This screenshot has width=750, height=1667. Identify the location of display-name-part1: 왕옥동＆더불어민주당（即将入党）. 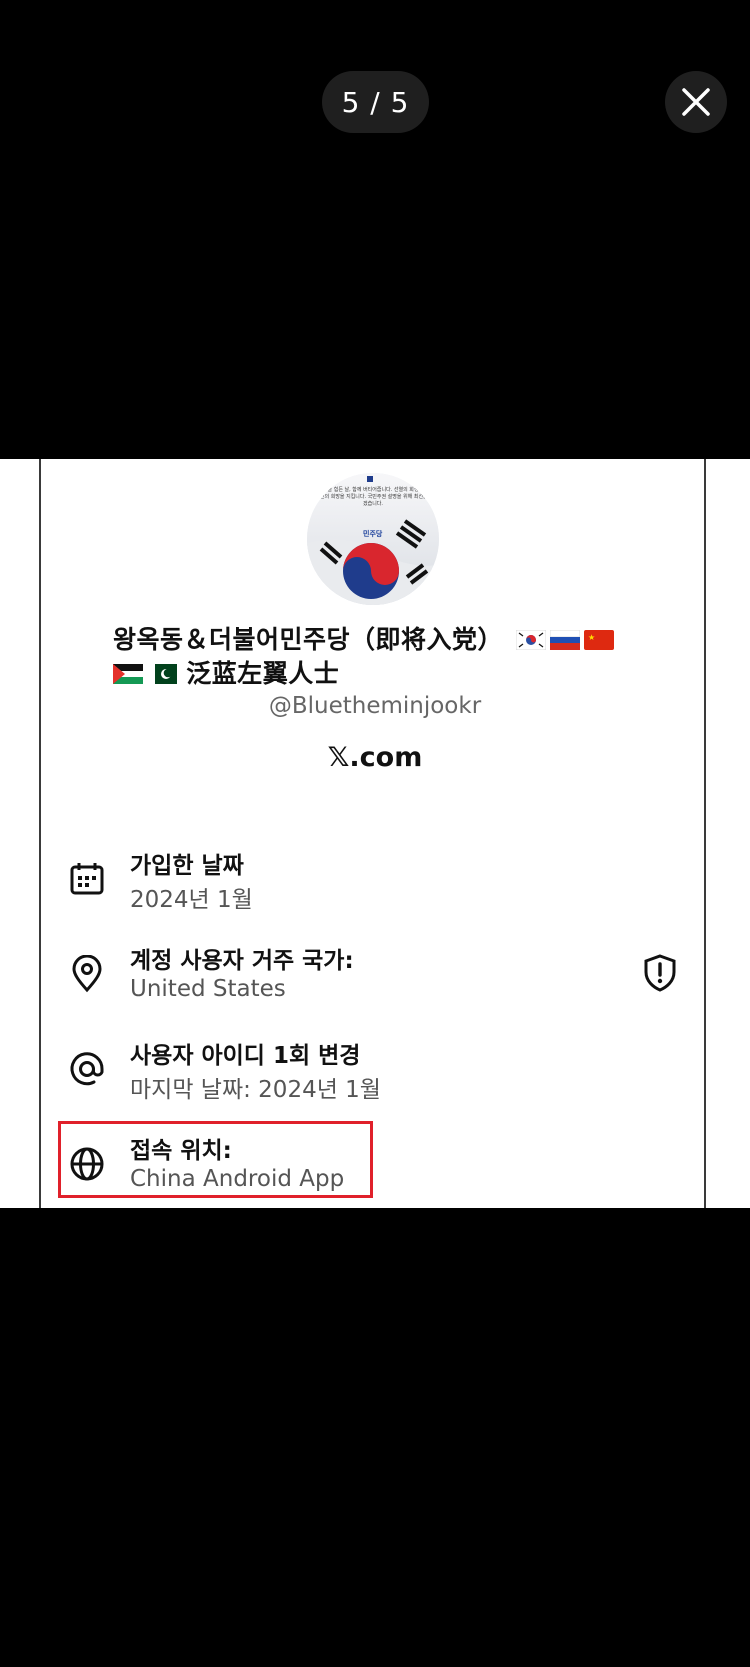
(308, 639).